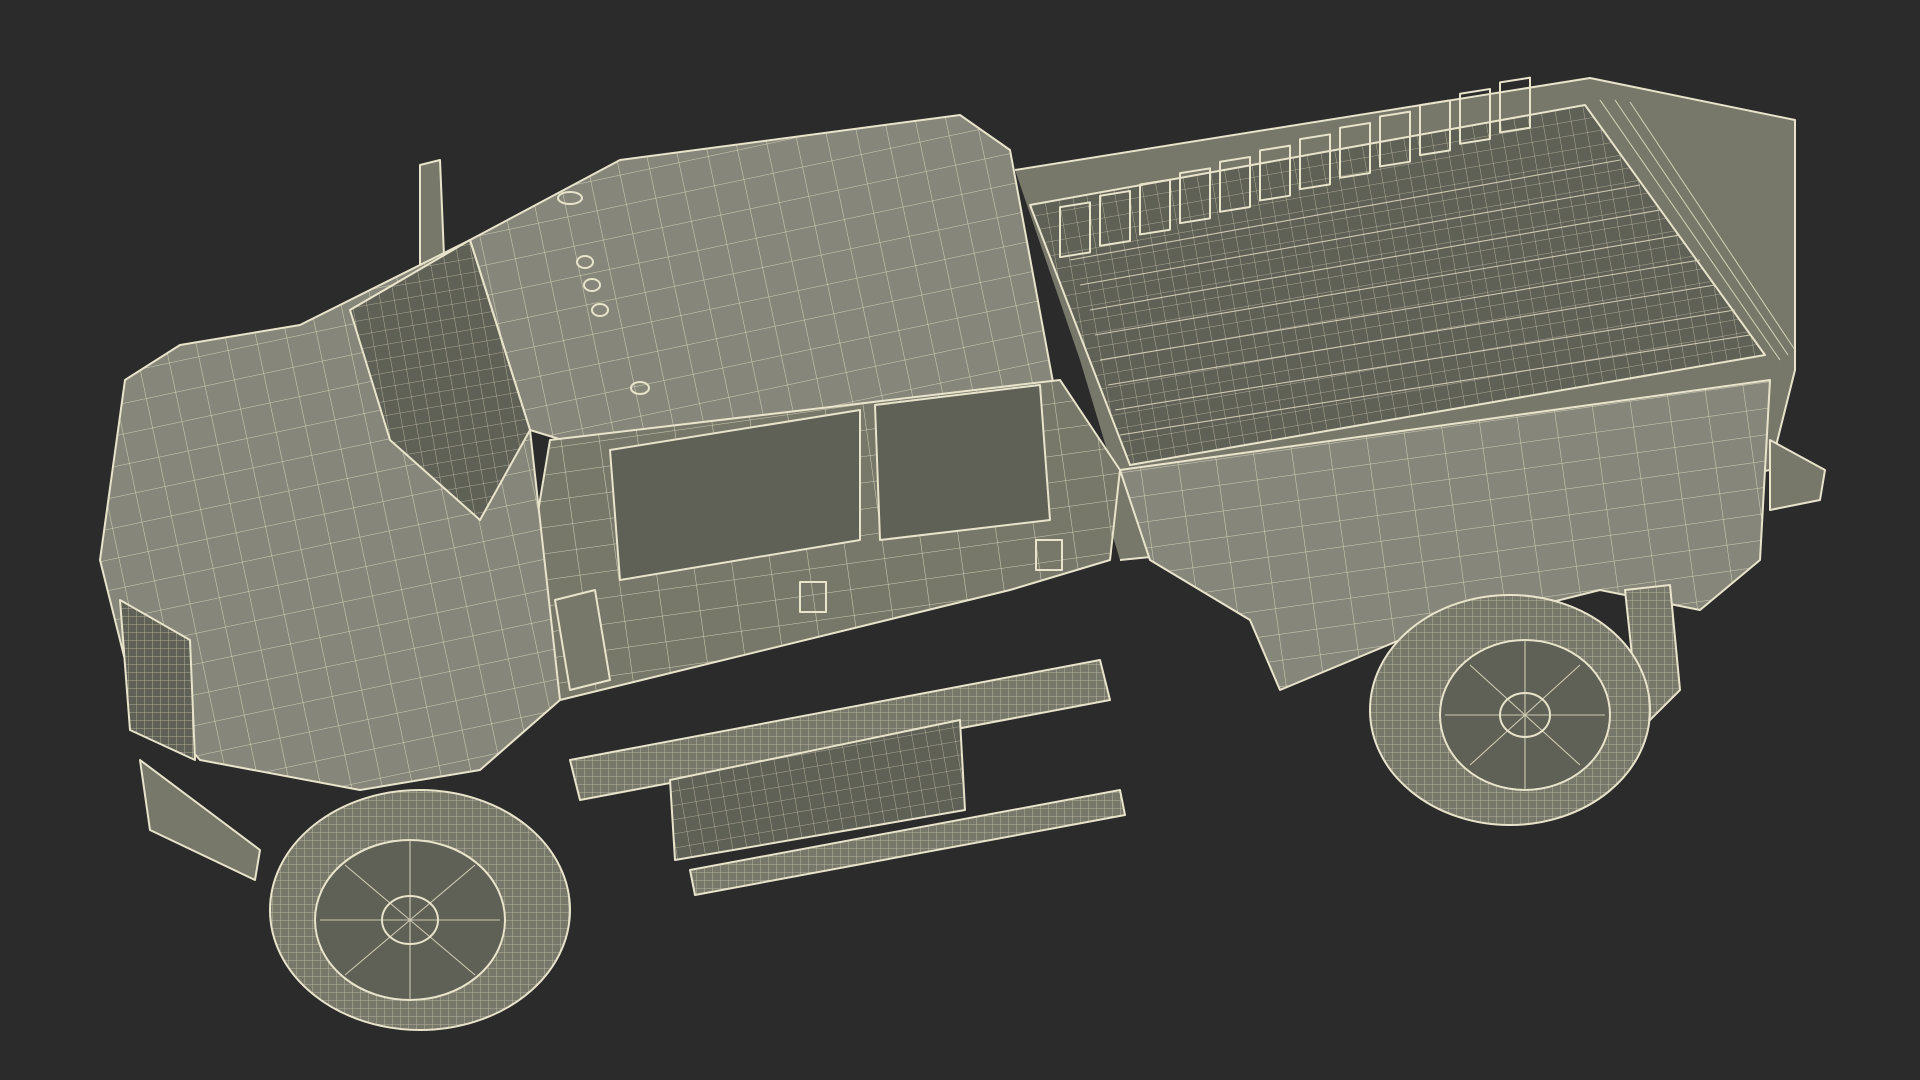  I want to click on rear-wheel, so click(1510, 710).